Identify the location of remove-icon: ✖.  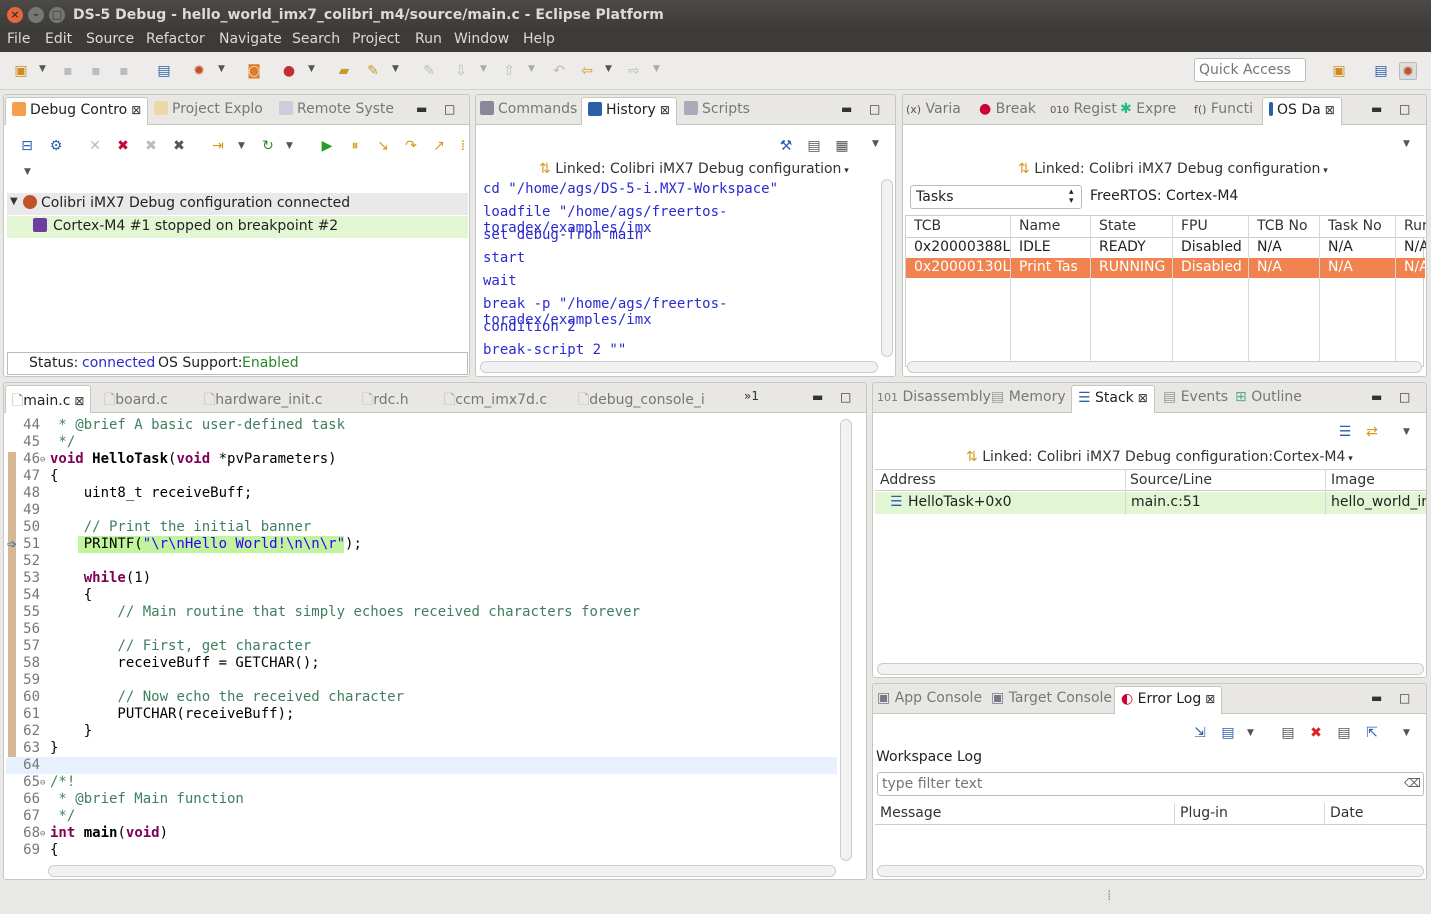
(151, 146).